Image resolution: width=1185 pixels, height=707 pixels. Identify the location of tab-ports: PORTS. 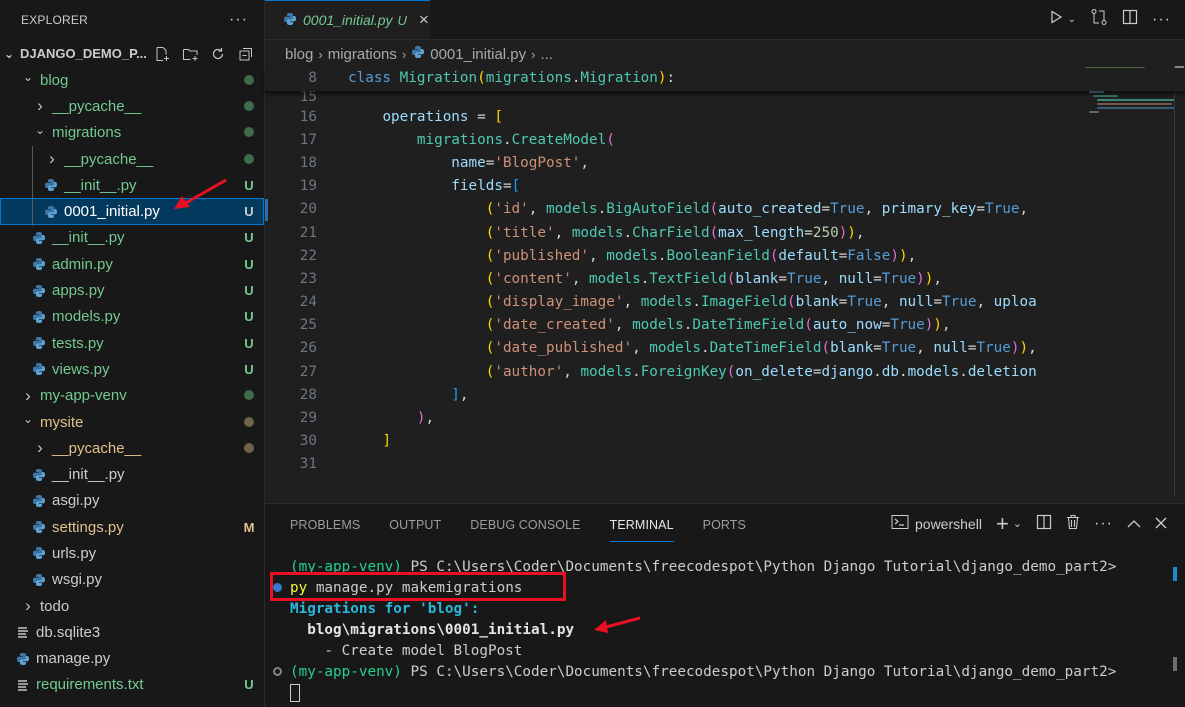
(724, 525).